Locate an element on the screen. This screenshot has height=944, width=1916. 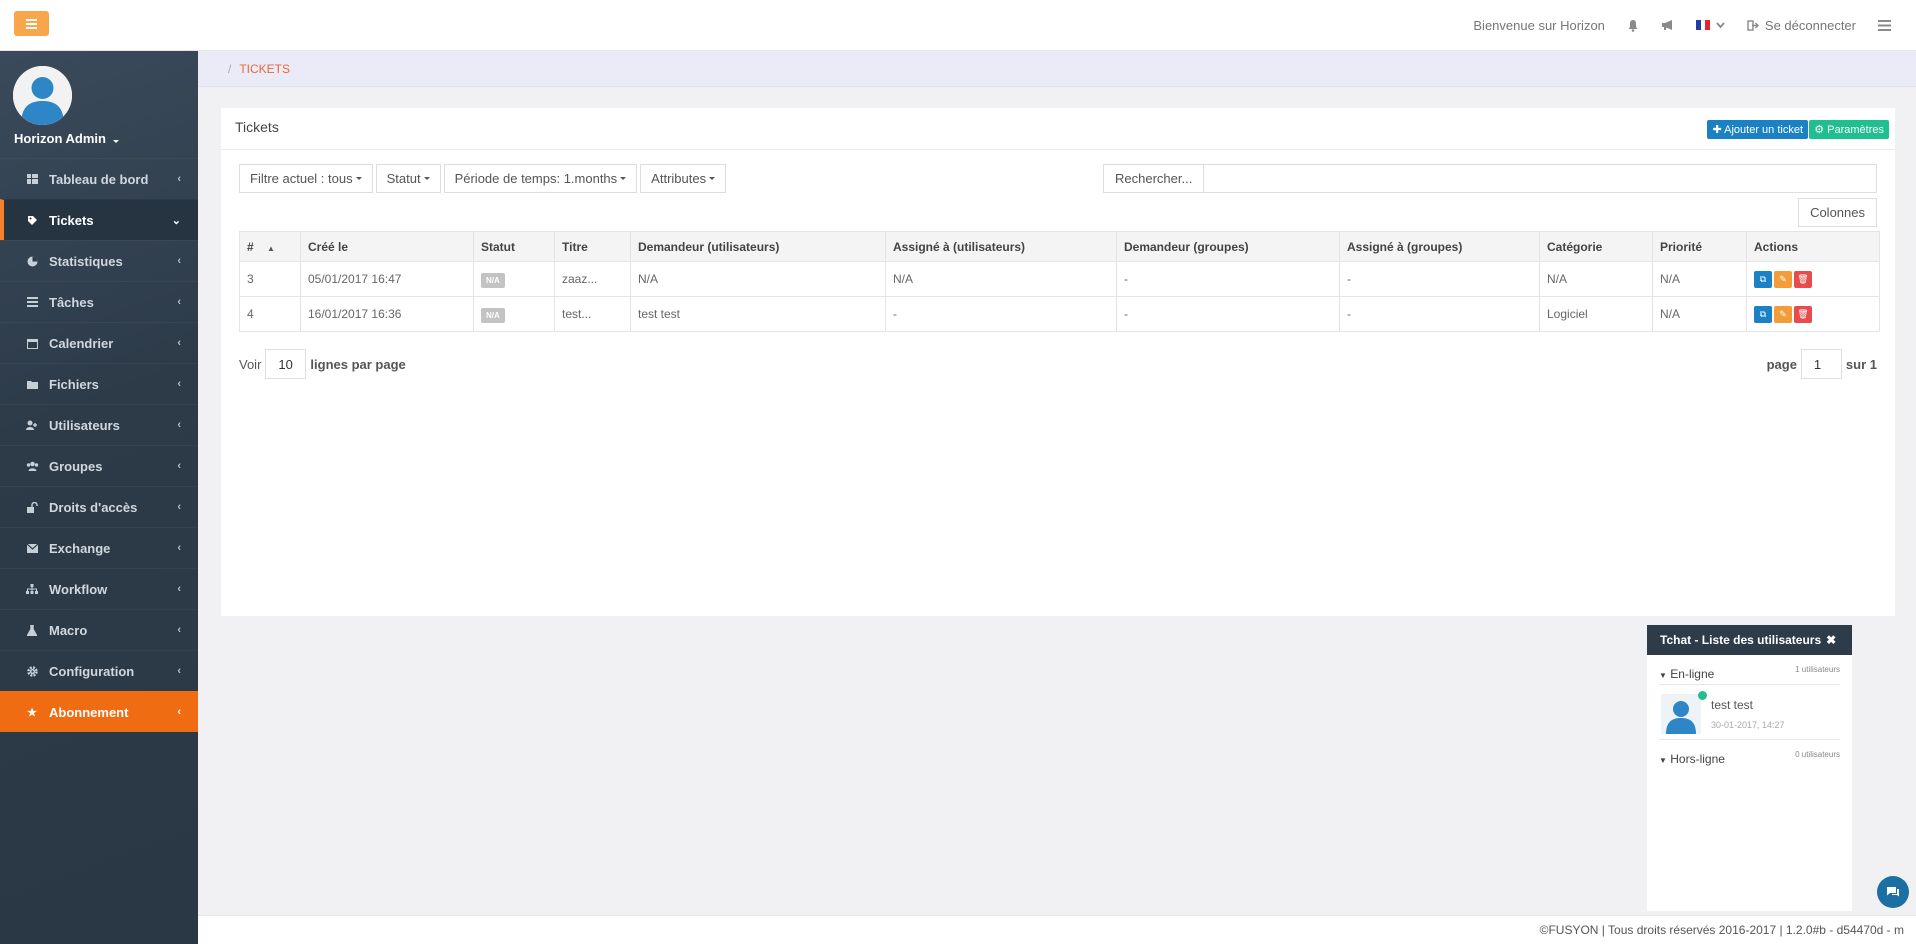
cell-category: N/A is located at coordinates (1596, 279).